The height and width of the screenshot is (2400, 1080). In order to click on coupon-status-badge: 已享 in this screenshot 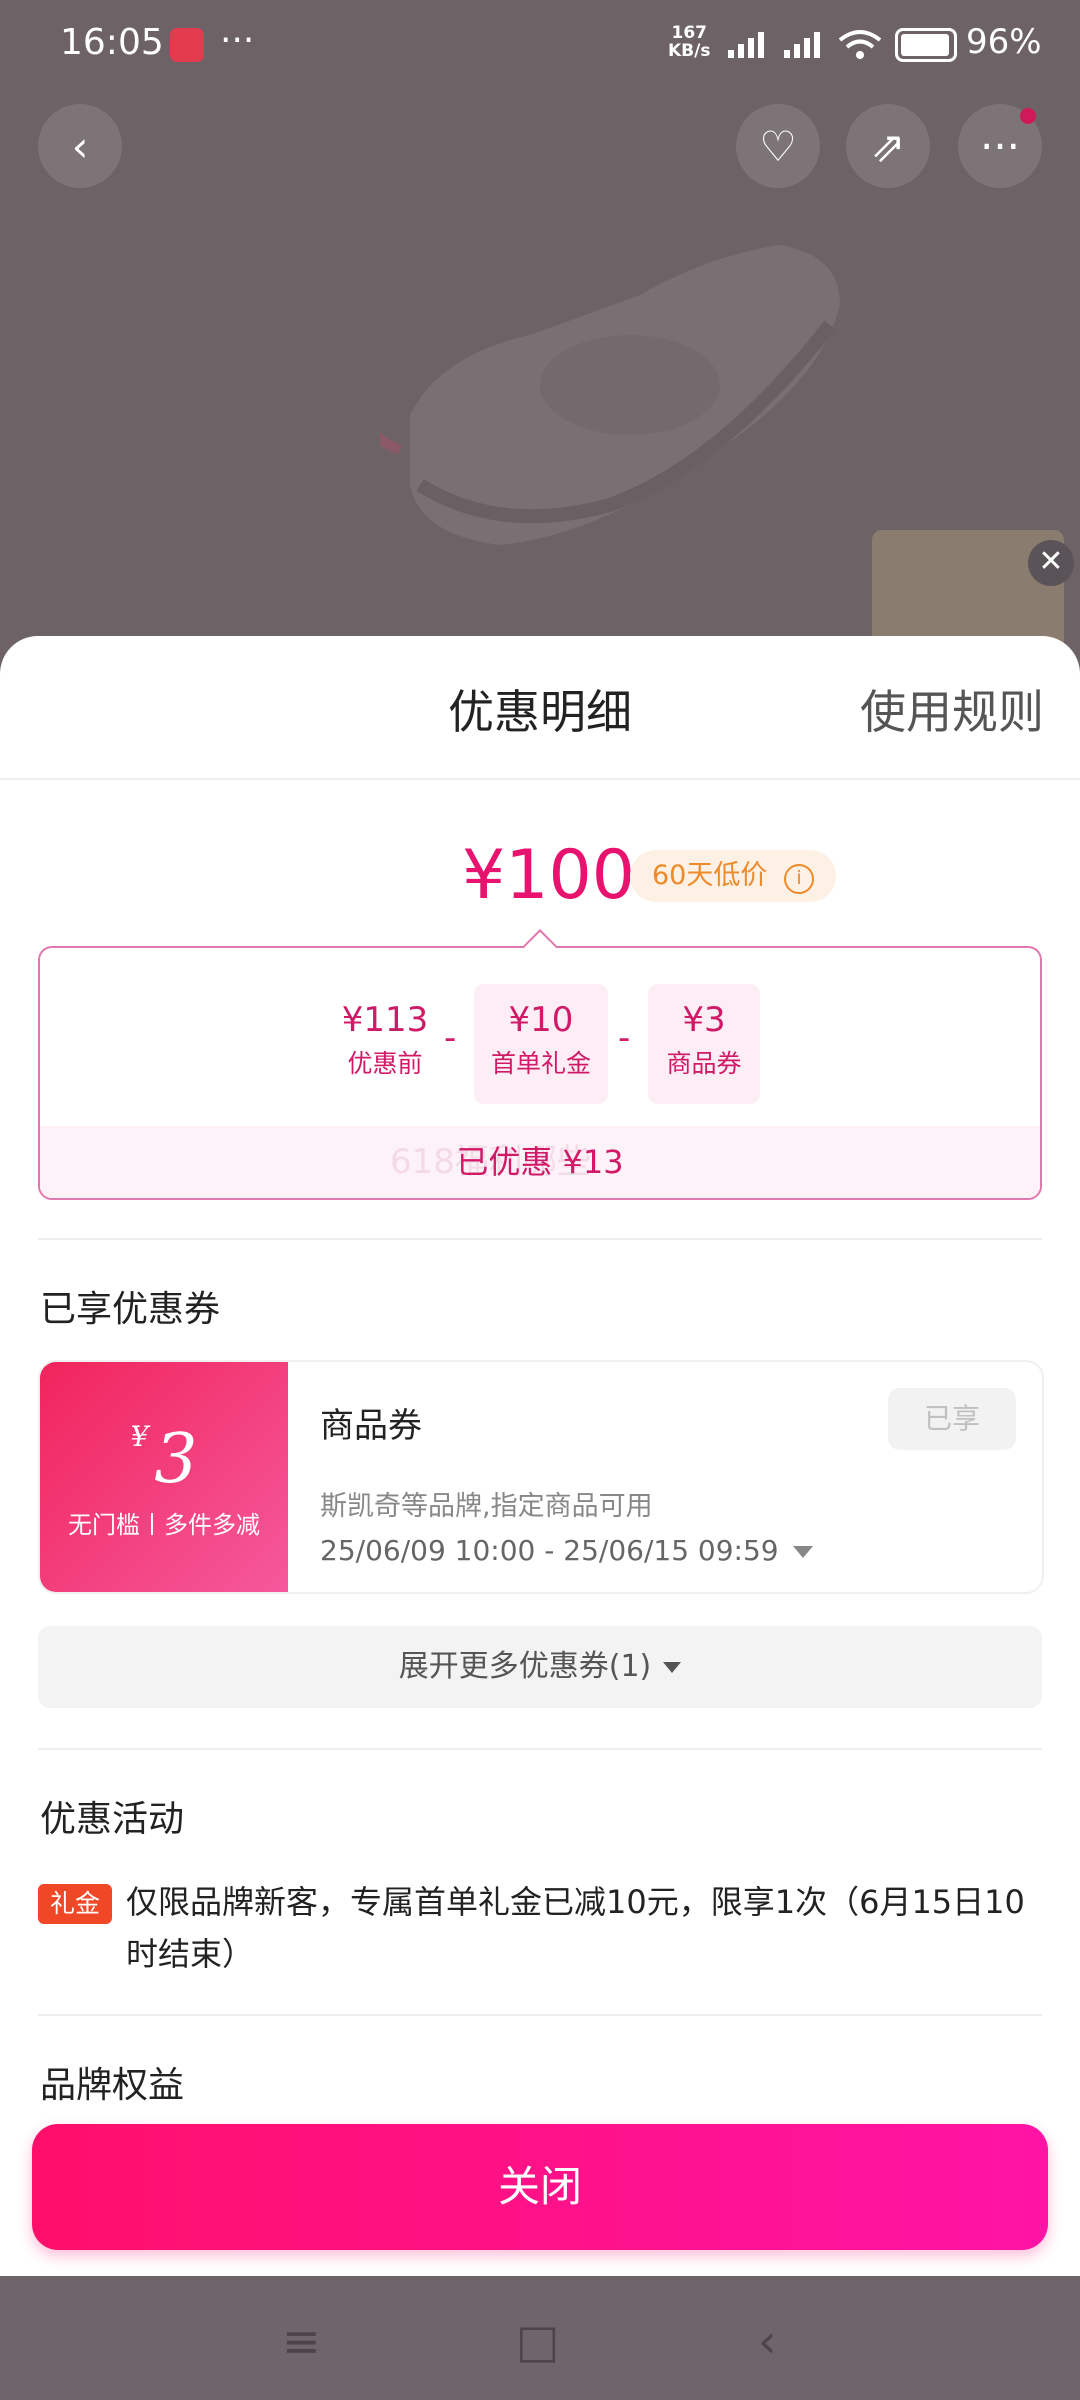, I will do `click(952, 1419)`.